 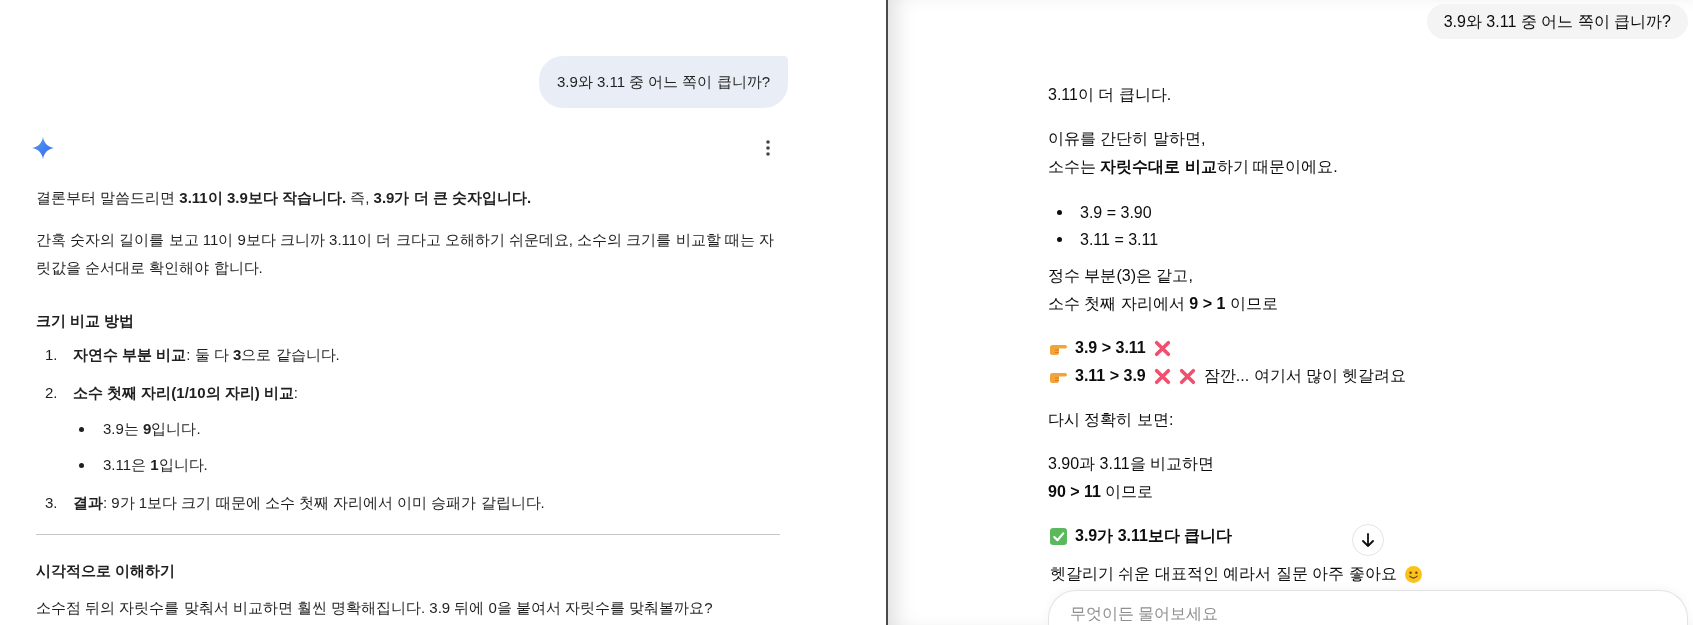 What do you see at coordinates (405, 254) in the screenshot?
I see `response-paragraph: 간혹 숫자의 길이를 보고 11이 9보다 크니까 3.11이 더 크다고 오해하기 쉬운데요, 소수의 크기를 비교할 때는 자릿값을 순서대로 확인해야 합니다.` at bounding box center [405, 254].